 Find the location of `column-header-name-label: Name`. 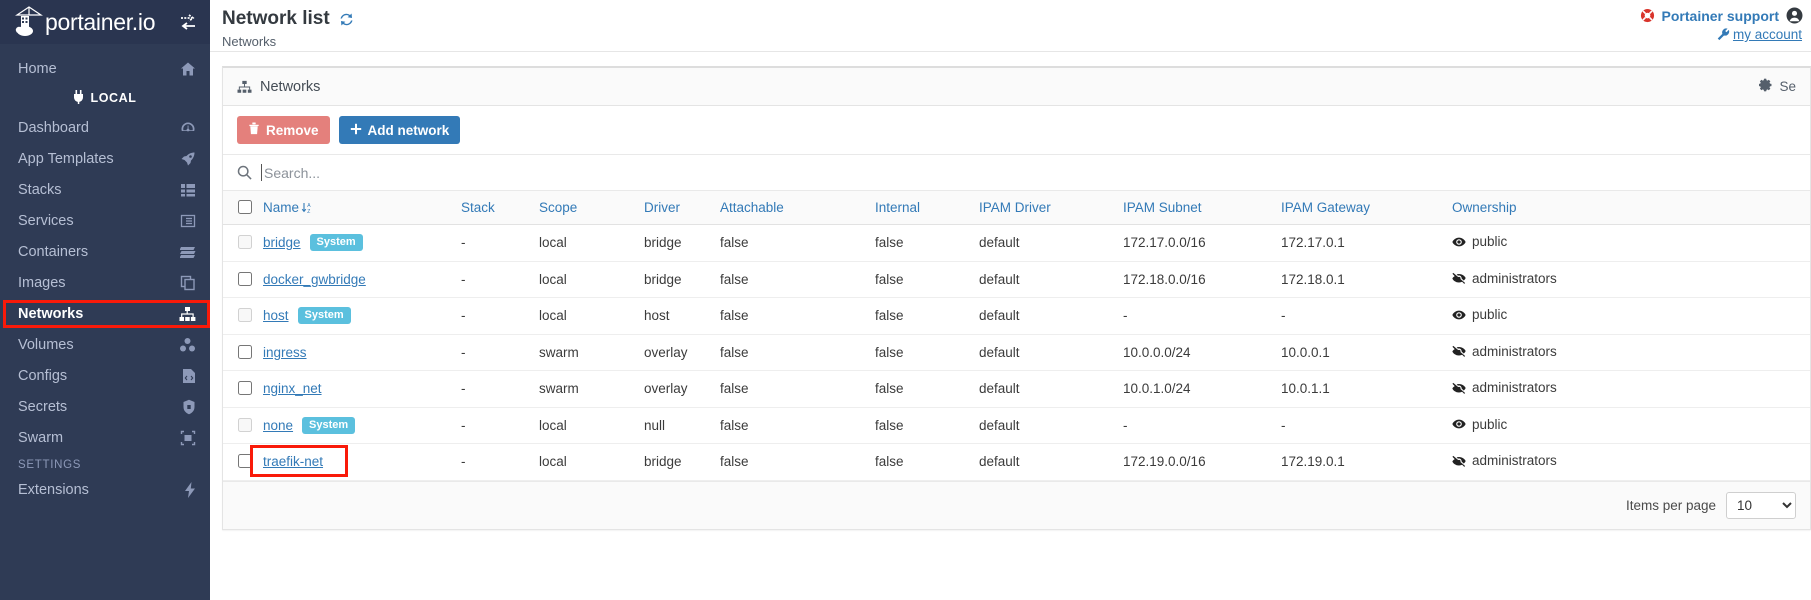

column-header-name-label: Name is located at coordinates (281, 207).